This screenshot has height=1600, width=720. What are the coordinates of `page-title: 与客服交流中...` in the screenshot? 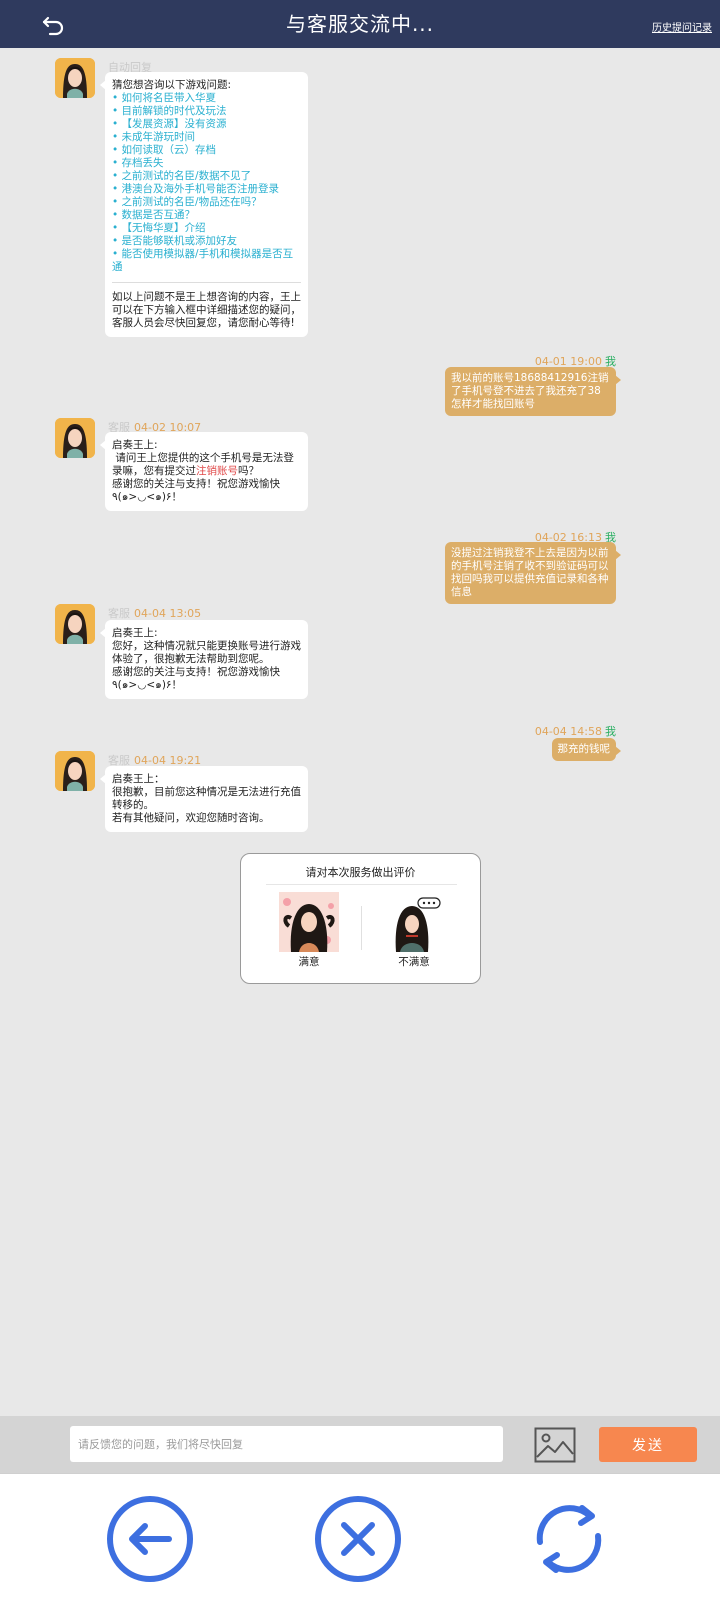 It's located at (360, 24).